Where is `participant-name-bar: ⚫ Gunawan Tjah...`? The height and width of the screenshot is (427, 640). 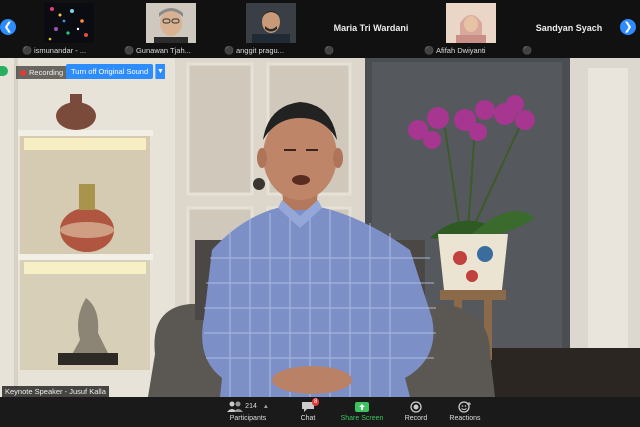 participant-name-bar: ⚫ Gunawan Tjah... is located at coordinates (157, 50).